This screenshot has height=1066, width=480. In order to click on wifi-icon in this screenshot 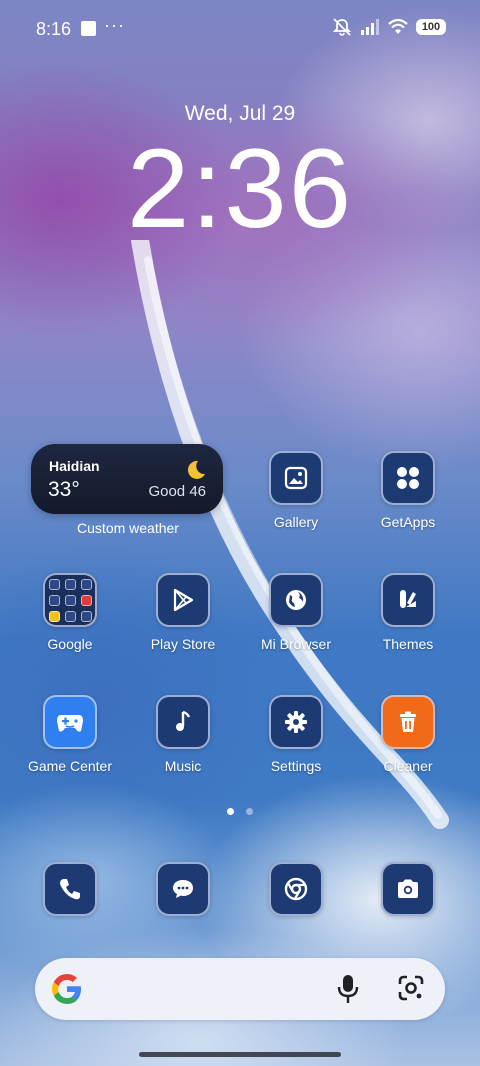, I will do `click(398, 26)`.